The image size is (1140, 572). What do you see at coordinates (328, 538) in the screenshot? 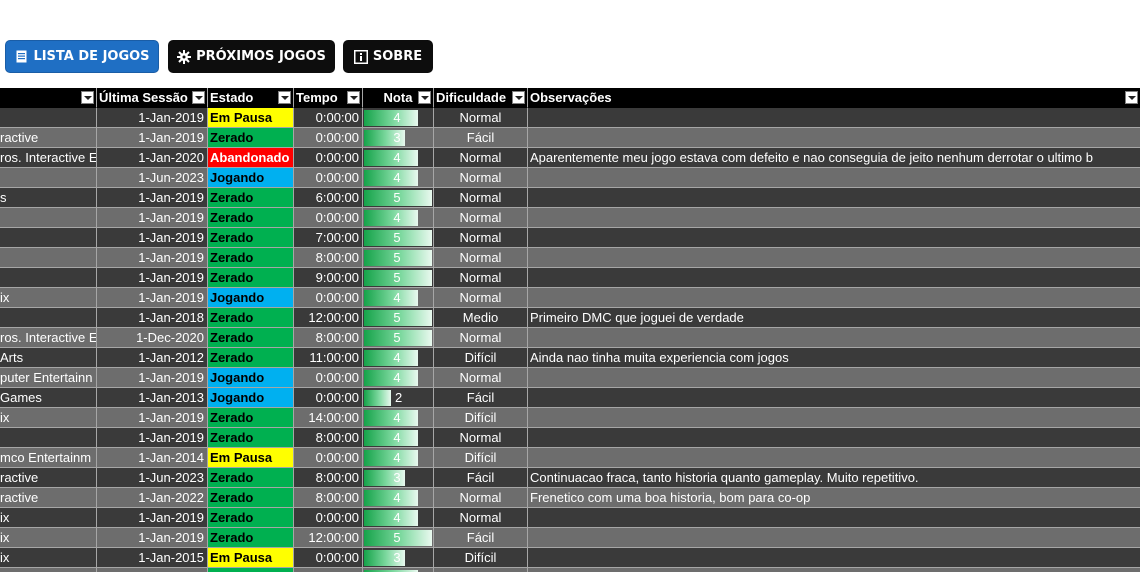
I see `cell-tempo: 12:00:00` at bounding box center [328, 538].